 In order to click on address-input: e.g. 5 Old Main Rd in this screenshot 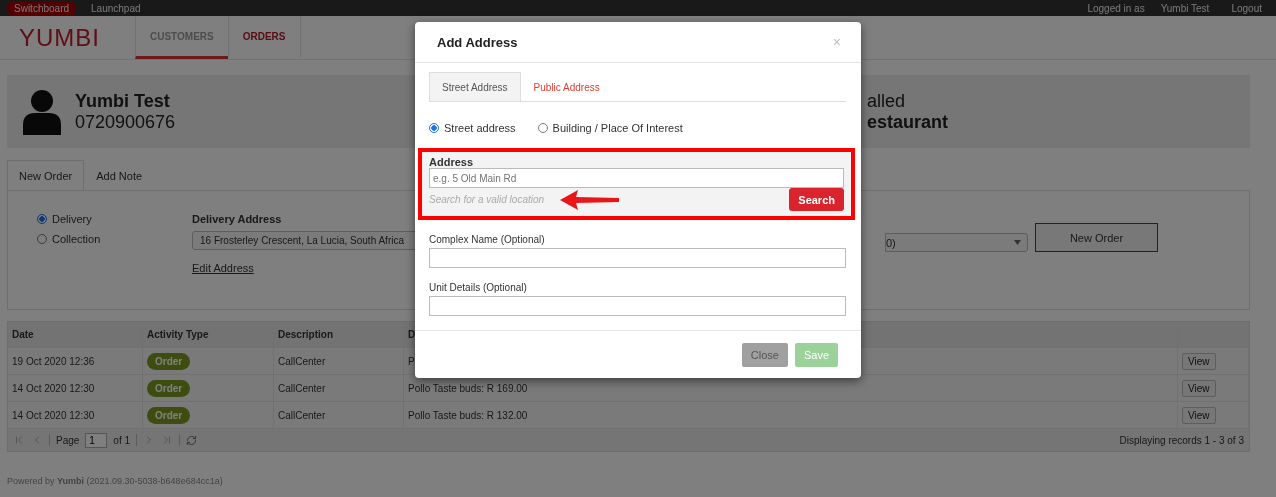, I will do `click(636, 178)`.